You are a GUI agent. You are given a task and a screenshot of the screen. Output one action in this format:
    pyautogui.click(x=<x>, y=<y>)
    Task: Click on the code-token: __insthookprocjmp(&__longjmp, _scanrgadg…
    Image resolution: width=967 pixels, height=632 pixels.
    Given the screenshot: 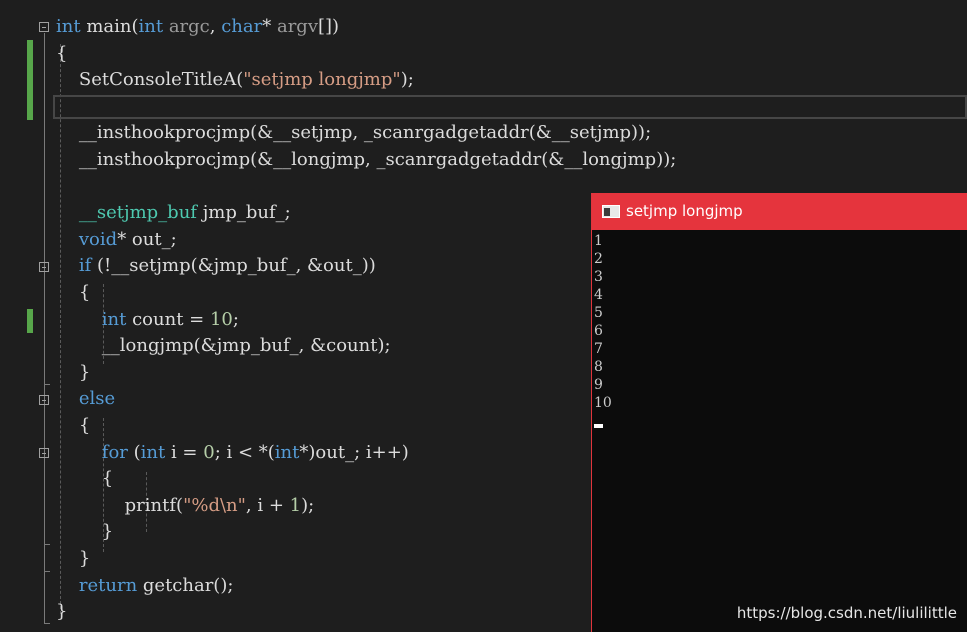 What is the action you would take?
    pyautogui.click(x=366, y=159)
    